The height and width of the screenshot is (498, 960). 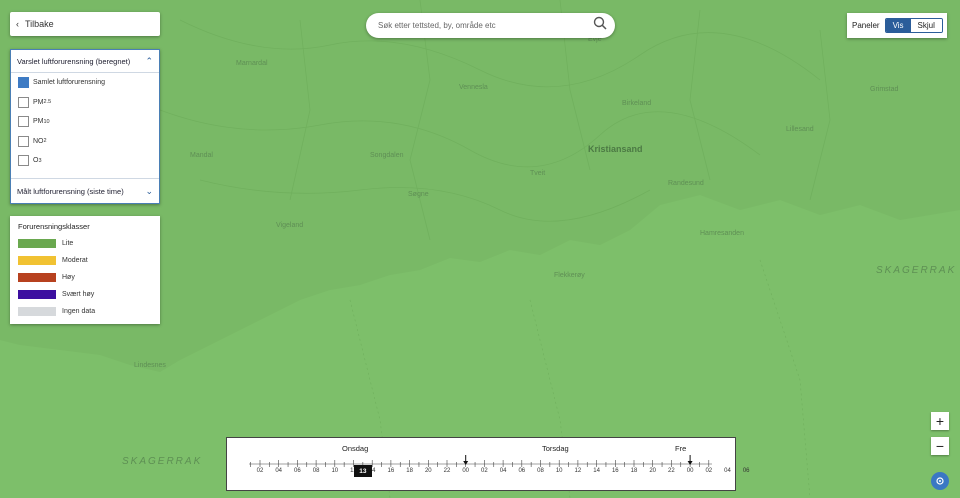 I want to click on search-input, so click(x=484, y=25).